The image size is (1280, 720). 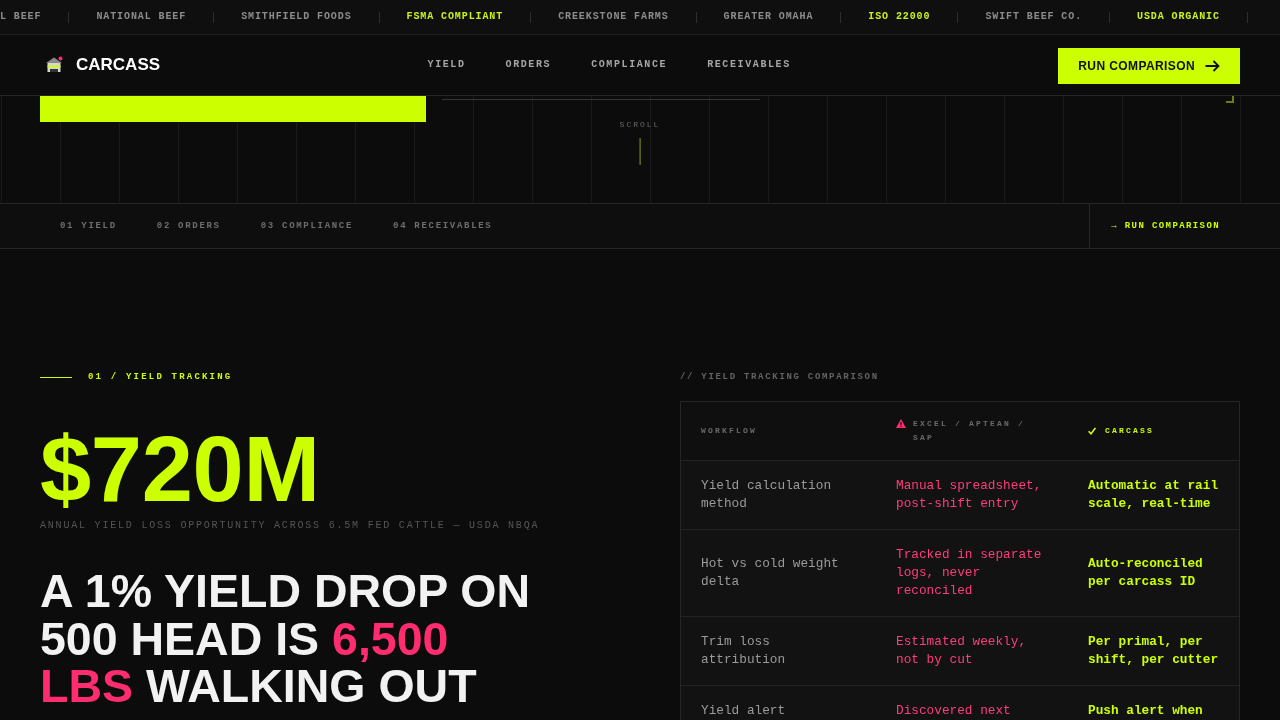 What do you see at coordinates (1145, 573) in the screenshot?
I see `table-cell-text: Auto-reconciled per carcass ID` at bounding box center [1145, 573].